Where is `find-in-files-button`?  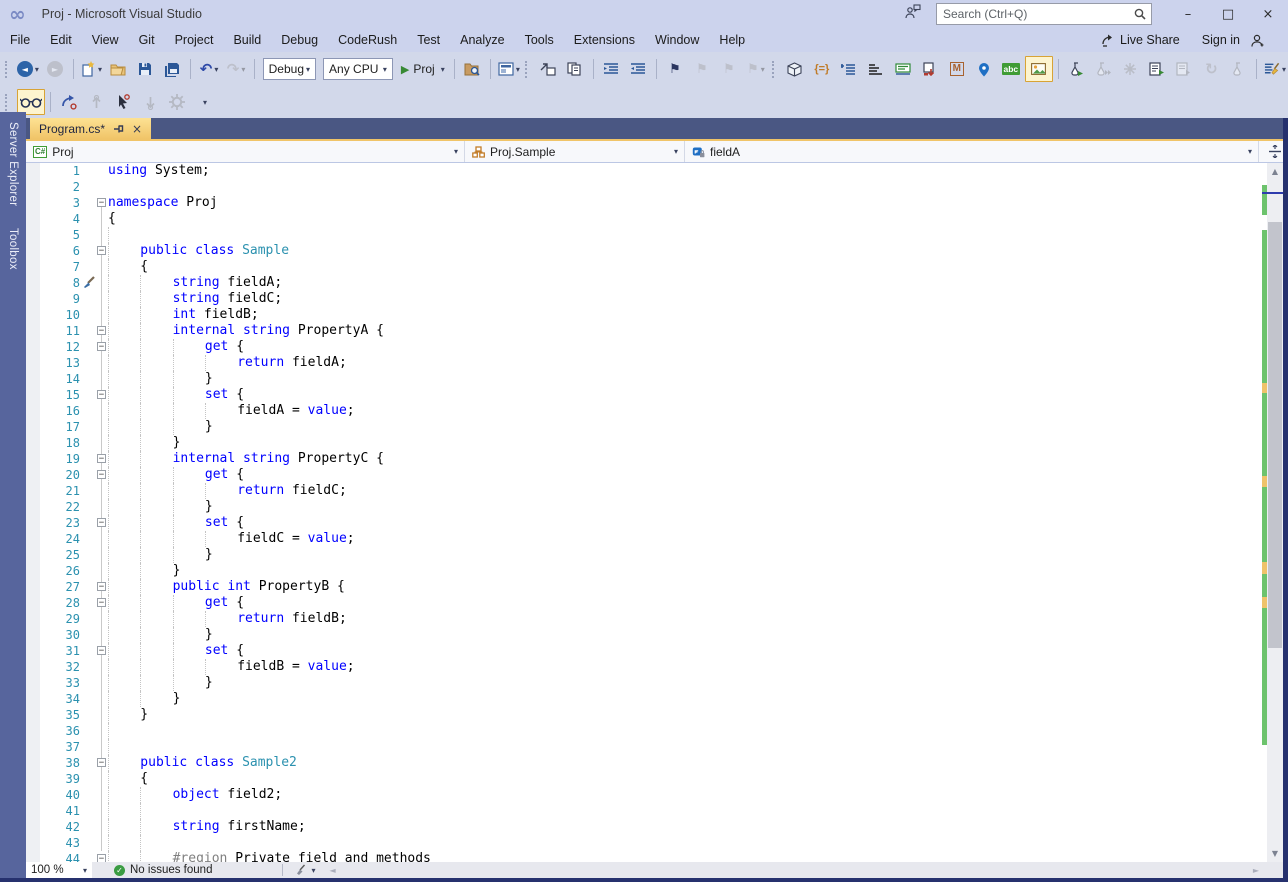 find-in-files-button is located at coordinates (472, 69).